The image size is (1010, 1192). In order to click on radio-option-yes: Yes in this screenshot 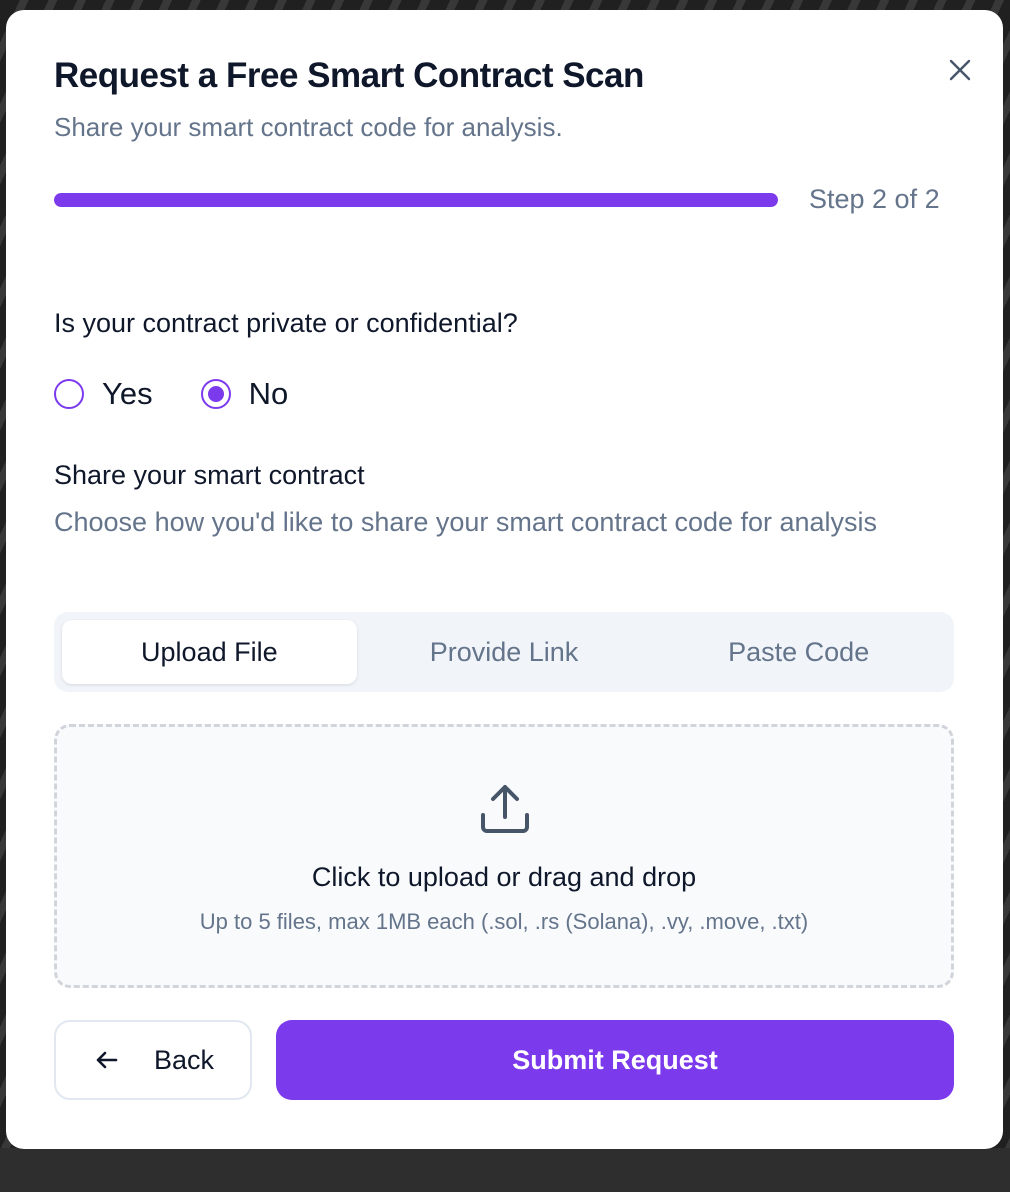, I will do `click(103, 394)`.